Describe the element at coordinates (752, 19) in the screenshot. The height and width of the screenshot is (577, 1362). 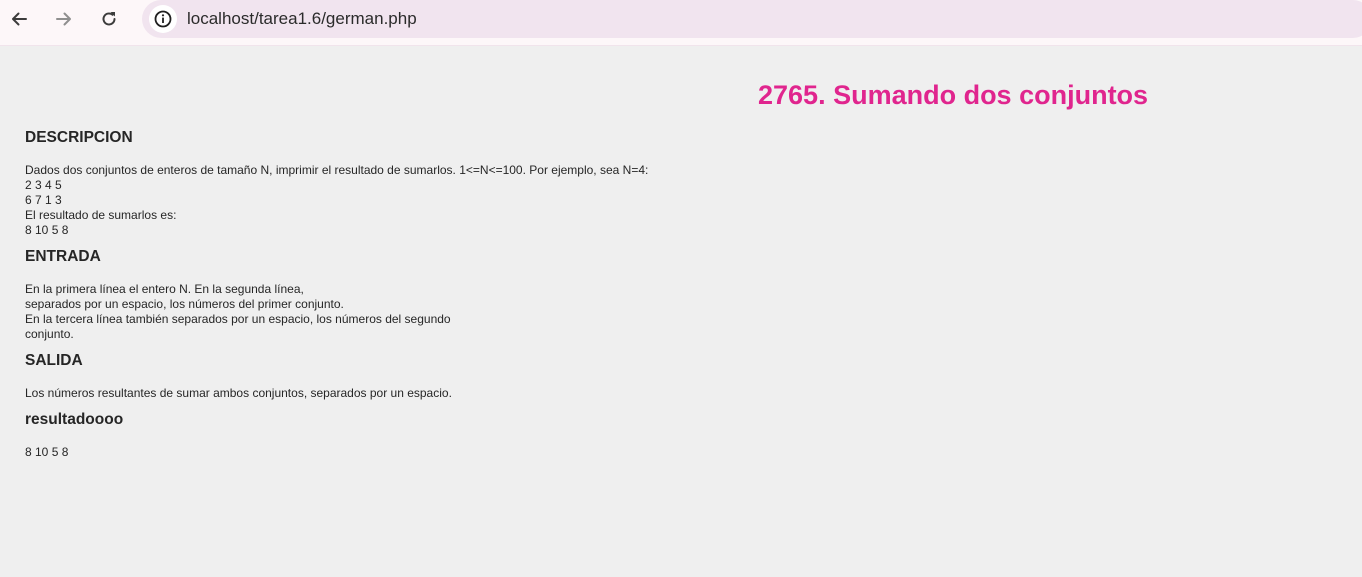
I see `address-bar: localhost/tarea1.6/german.php` at that location.